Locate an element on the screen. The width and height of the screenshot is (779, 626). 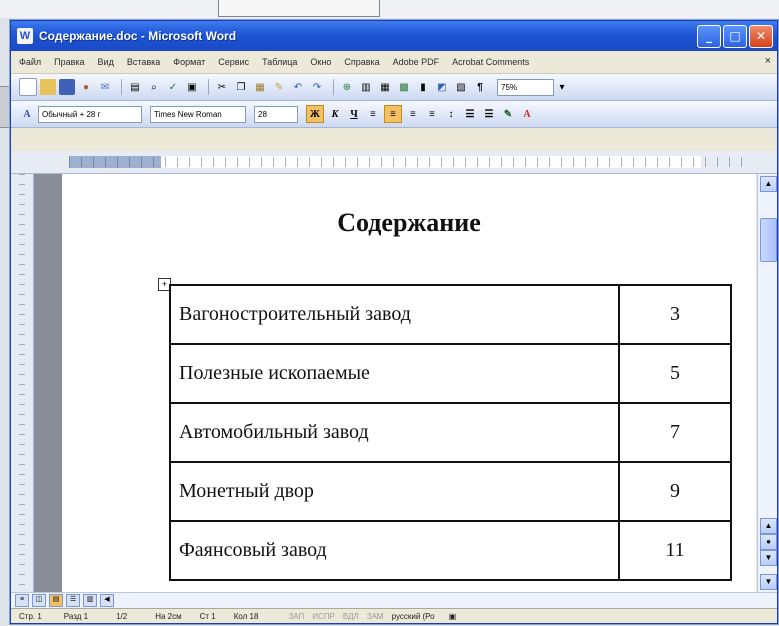
permission-icon: ● is located at coordinates (86, 87).